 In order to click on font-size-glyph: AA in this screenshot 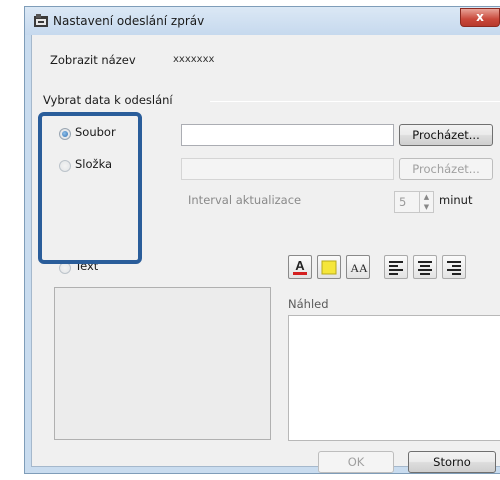, I will do `click(359, 268)`.